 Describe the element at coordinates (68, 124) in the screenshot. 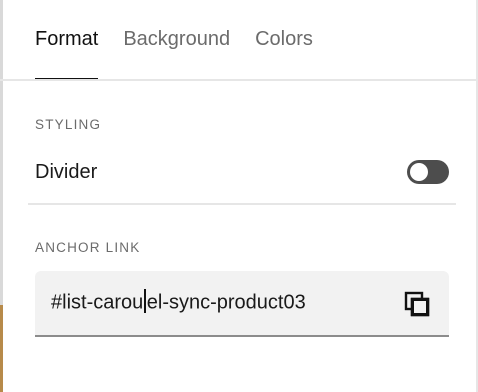

I see `styling-section-label: STYLING` at that location.